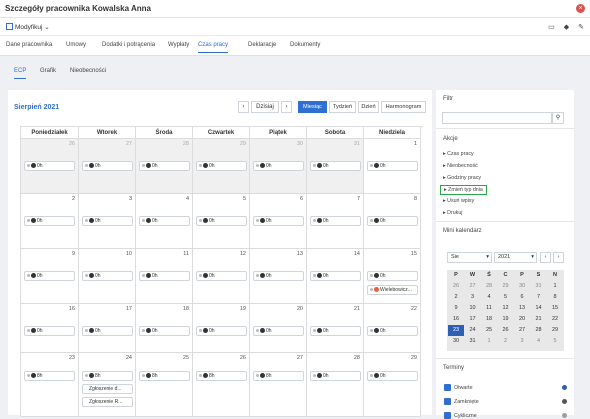 This screenshot has height=419, width=590. What do you see at coordinates (497, 118) in the screenshot?
I see `filter-input` at bounding box center [497, 118].